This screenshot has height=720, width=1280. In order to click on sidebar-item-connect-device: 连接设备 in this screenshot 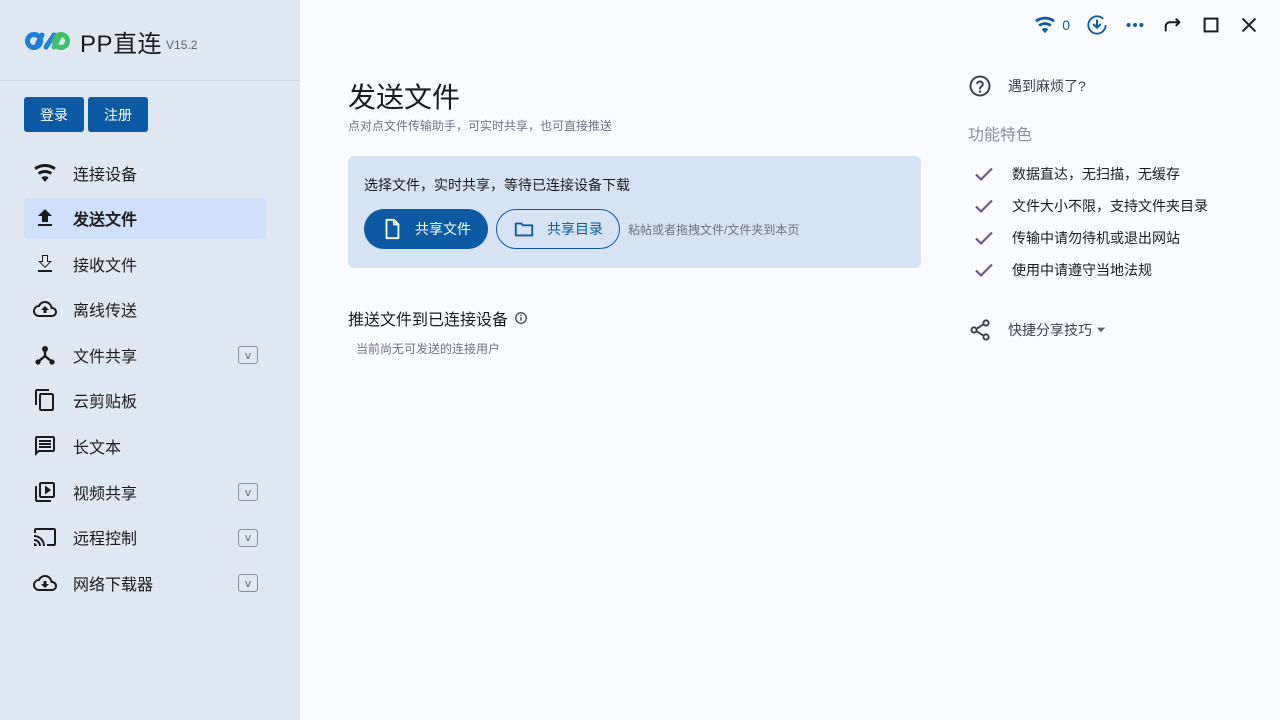, I will do `click(145, 172)`.